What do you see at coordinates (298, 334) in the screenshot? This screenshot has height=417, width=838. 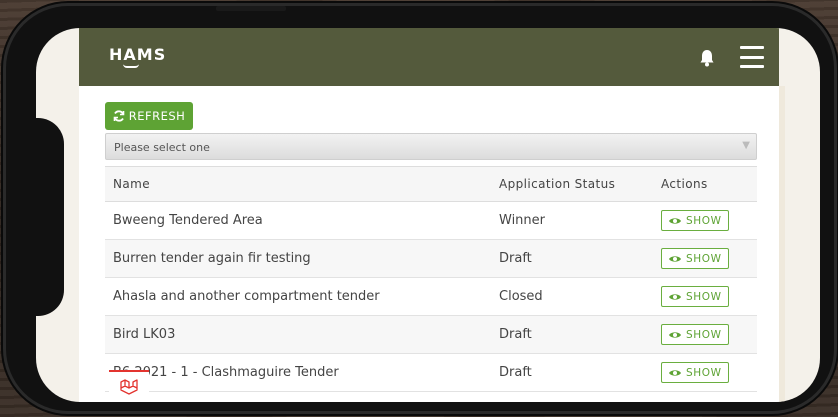 I see `cell-name: Bird LK03` at bounding box center [298, 334].